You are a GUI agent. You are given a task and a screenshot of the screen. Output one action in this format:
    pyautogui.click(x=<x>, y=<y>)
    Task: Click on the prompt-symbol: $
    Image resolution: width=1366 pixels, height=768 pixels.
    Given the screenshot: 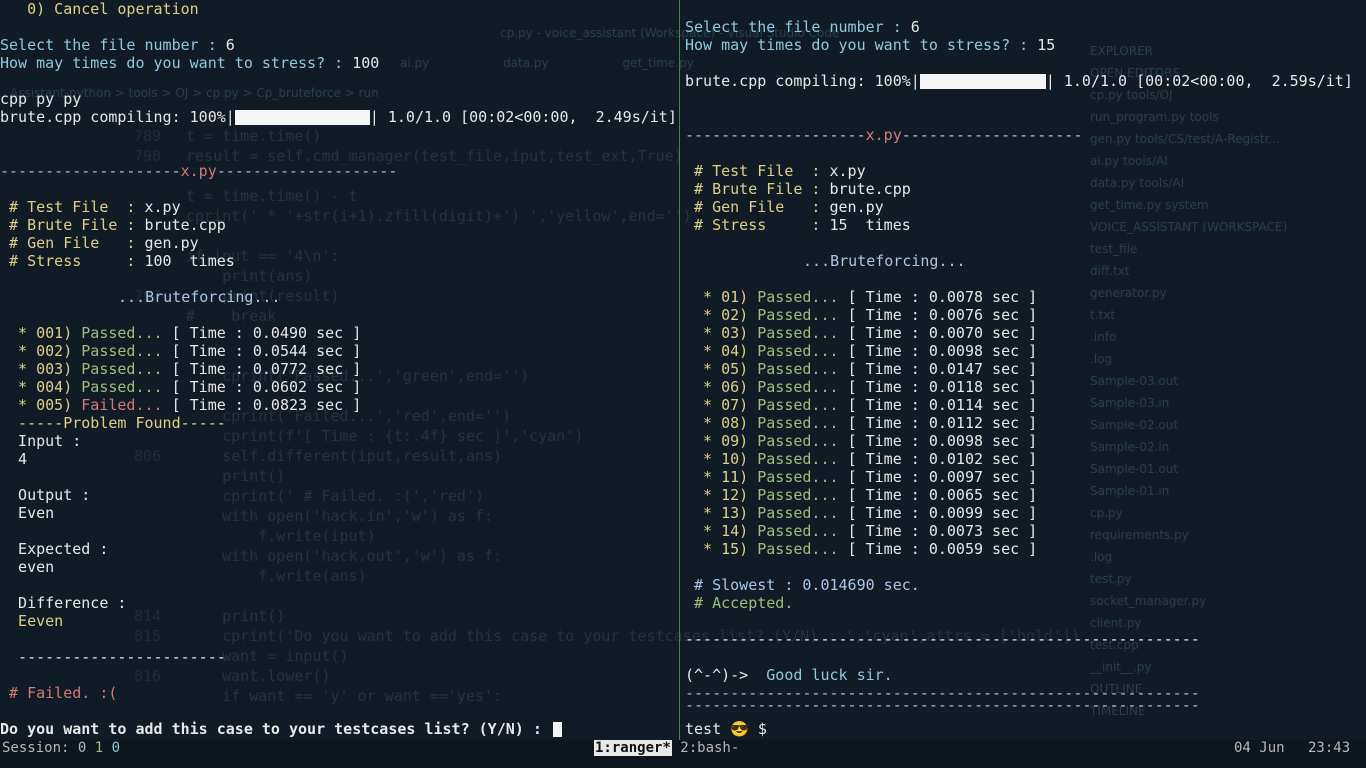 What is the action you would take?
    pyautogui.click(x=762, y=729)
    